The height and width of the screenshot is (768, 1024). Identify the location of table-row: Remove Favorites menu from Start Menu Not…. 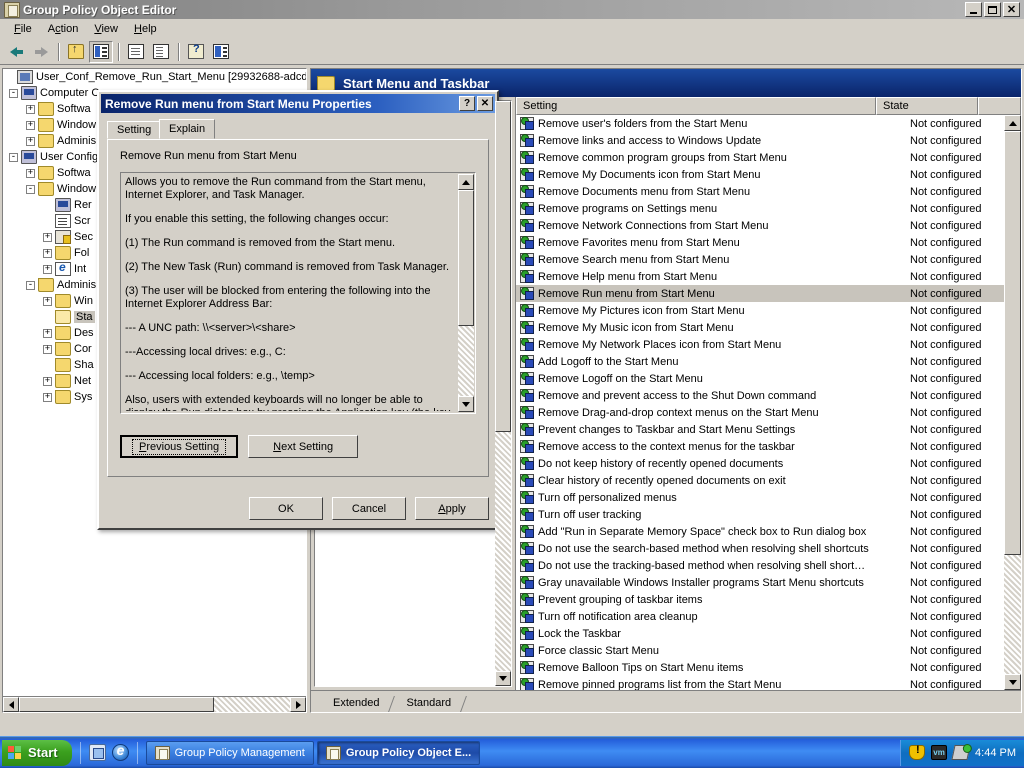
(760, 242).